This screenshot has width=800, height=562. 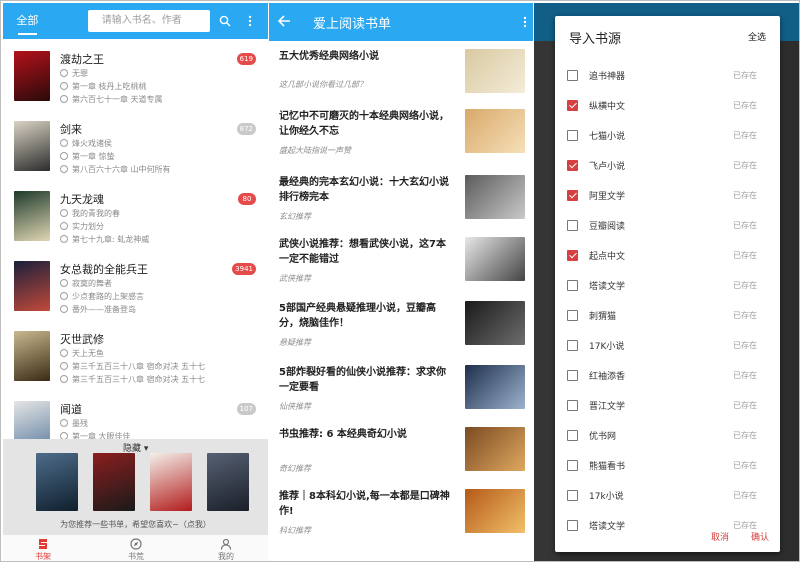 What do you see at coordinates (364, 124) in the screenshot?
I see `article-title: 记忆中不可磨灭的十本经典网络小说，让你经久不忘` at bounding box center [364, 124].